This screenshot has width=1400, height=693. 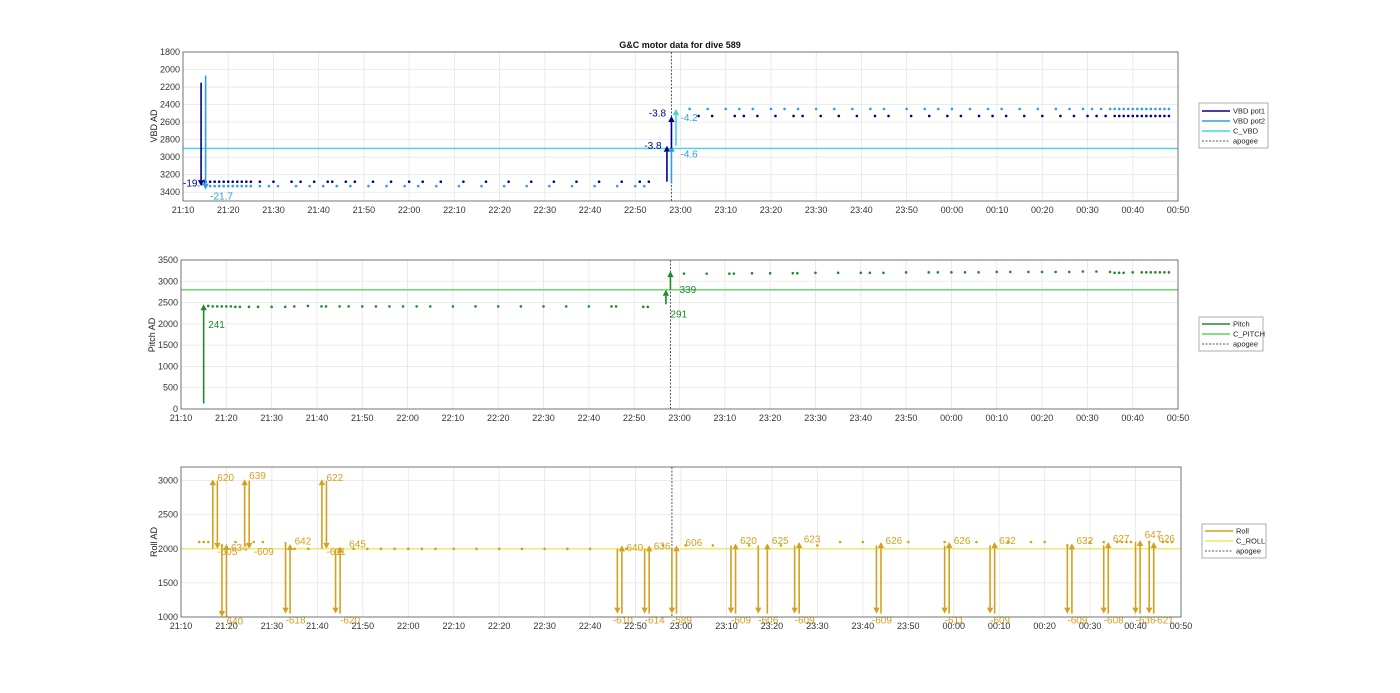 I want to click on pitch-x-tick-label: 21:30, so click(x=271, y=418).